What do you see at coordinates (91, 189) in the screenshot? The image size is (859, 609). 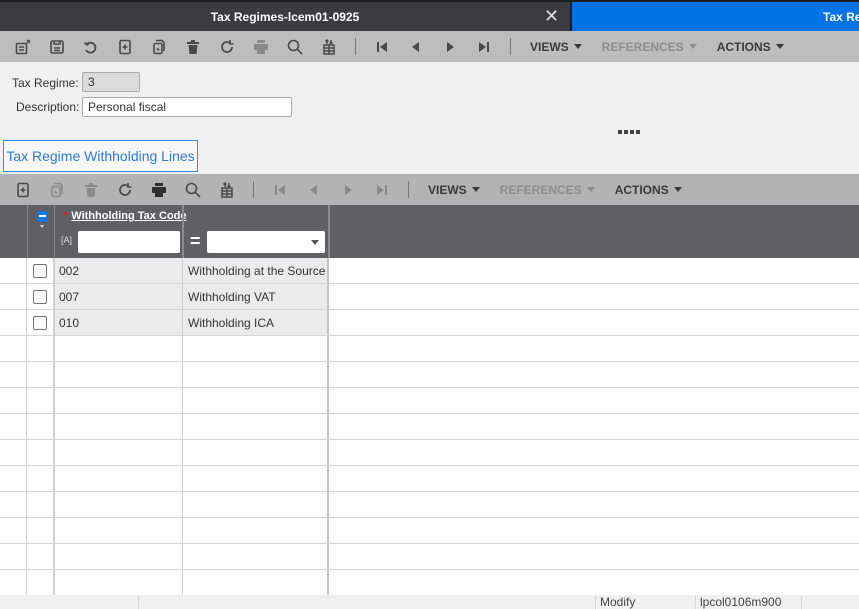 I see `grid-delete-button` at bounding box center [91, 189].